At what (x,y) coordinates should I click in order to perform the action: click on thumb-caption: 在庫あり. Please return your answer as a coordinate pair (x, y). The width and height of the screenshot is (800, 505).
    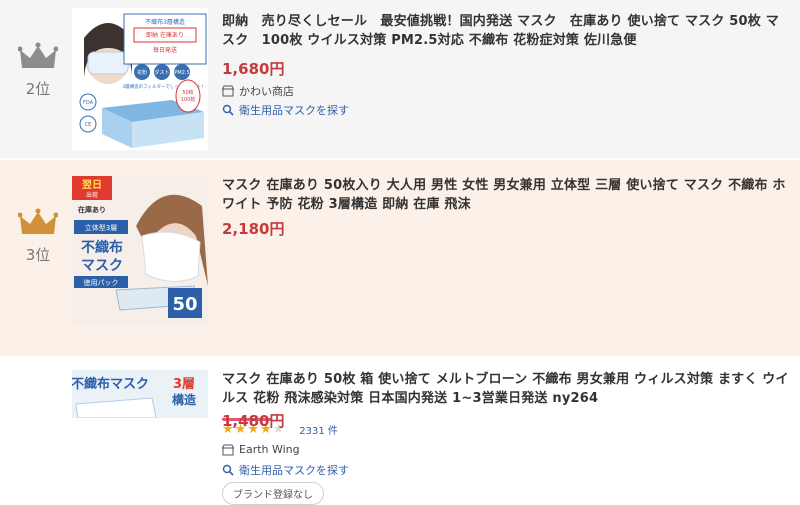
    Looking at the image, I should click on (92, 209).